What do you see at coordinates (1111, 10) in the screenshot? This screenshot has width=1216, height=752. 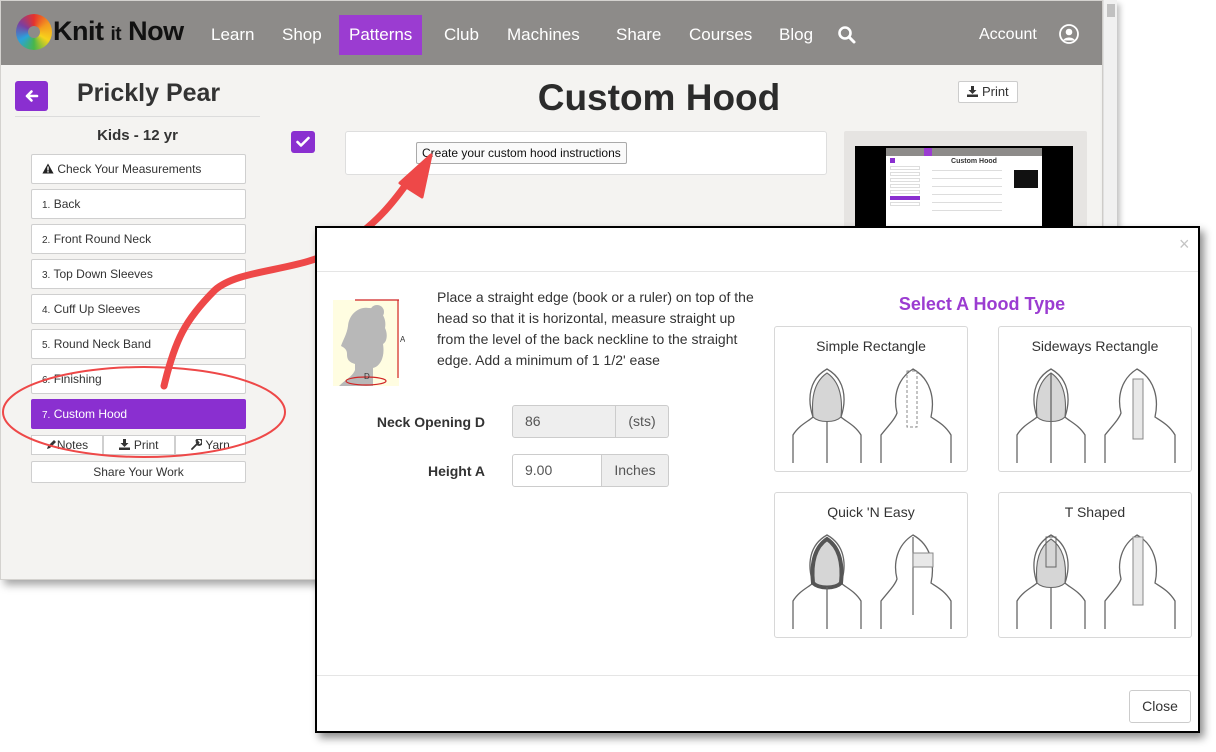 I see `page-scrollbar-thumb` at bounding box center [1111, 10].